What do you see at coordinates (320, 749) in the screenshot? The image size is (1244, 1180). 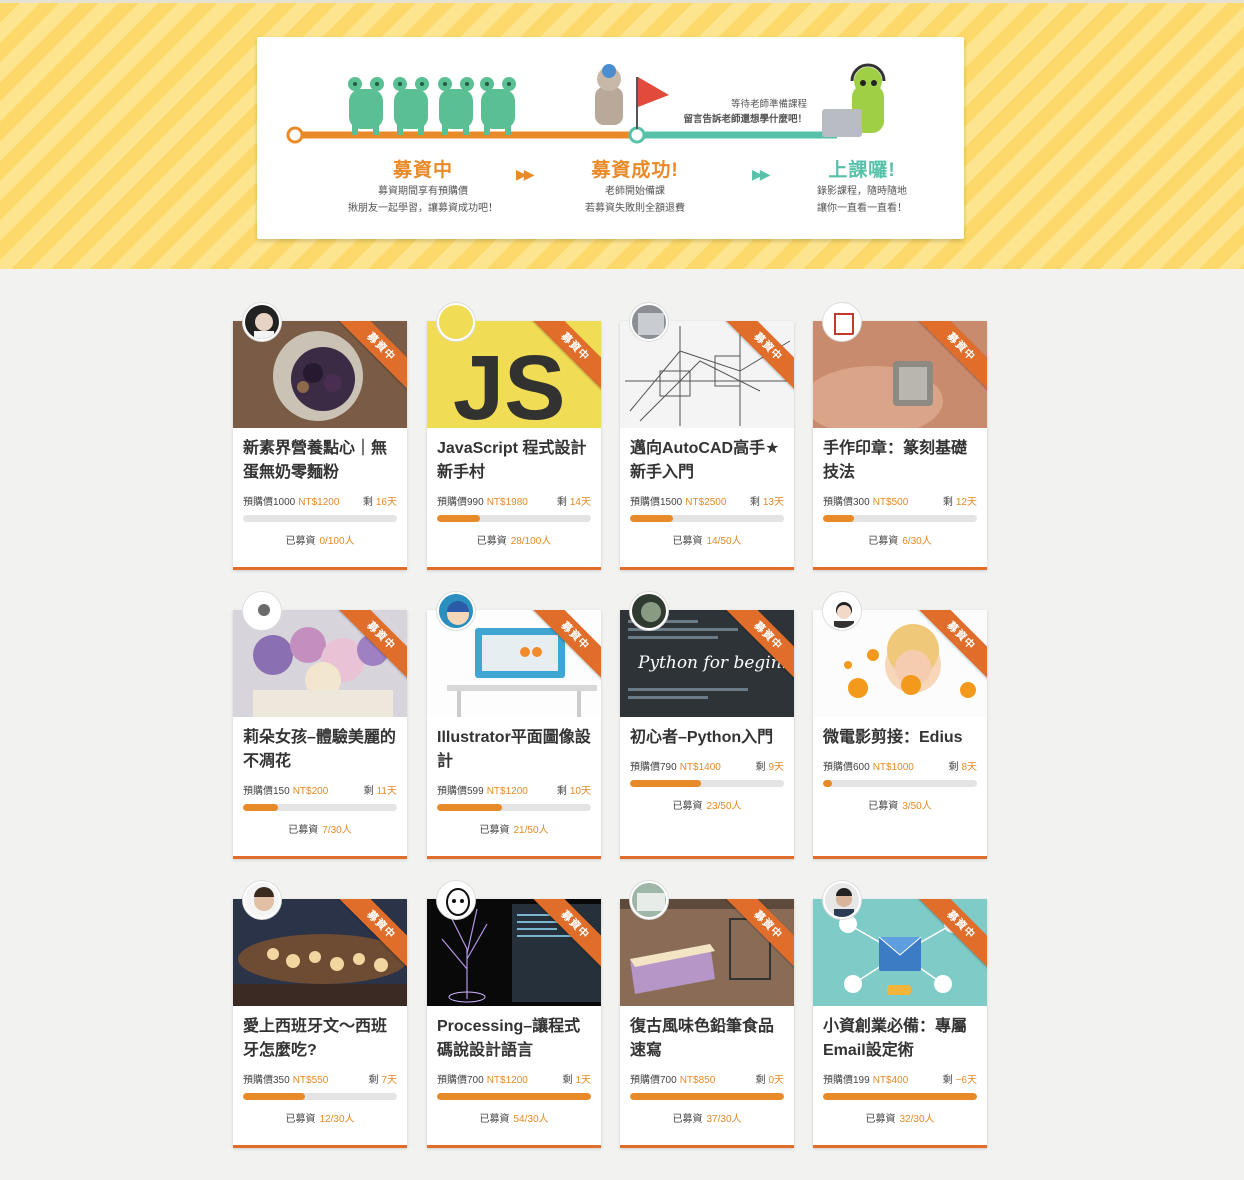 I see `course-title: 莉朵女孩–體驗美麗的不凋花` at bounding box center [320, 749].